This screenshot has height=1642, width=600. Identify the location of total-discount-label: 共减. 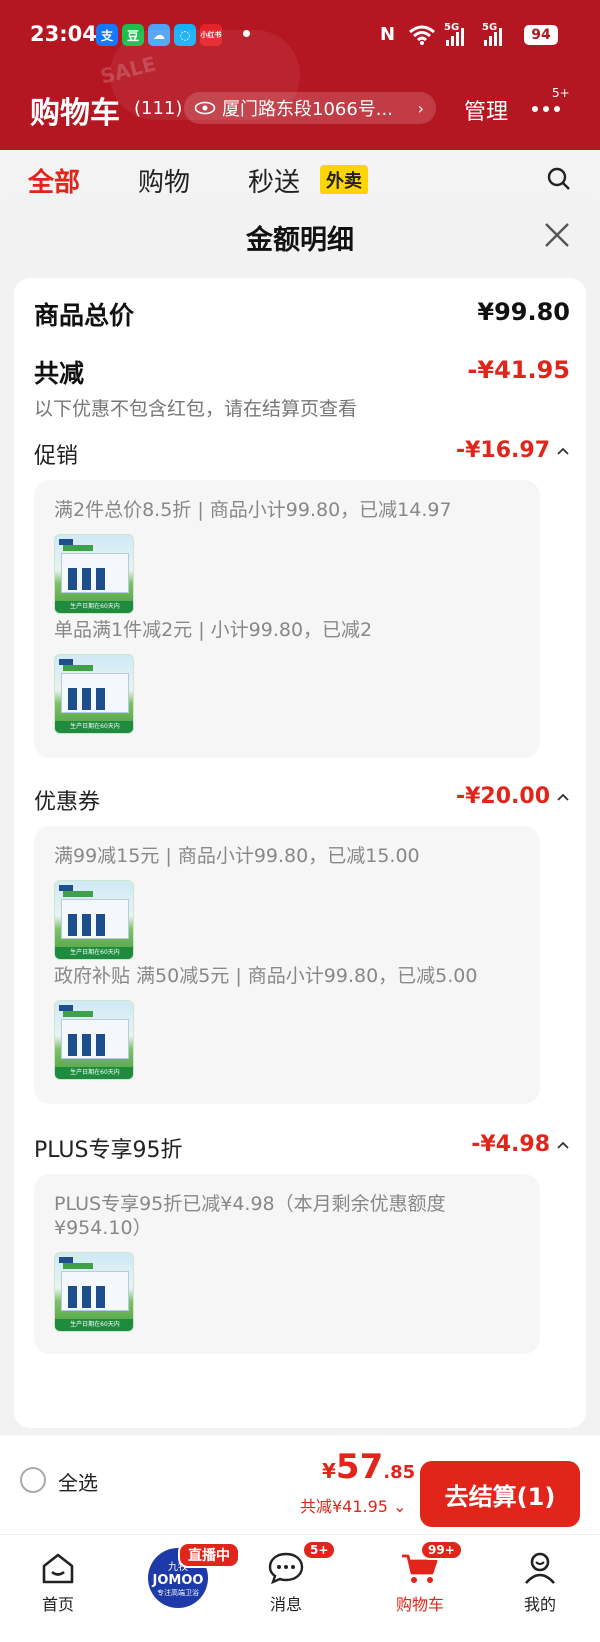
(59, 373).